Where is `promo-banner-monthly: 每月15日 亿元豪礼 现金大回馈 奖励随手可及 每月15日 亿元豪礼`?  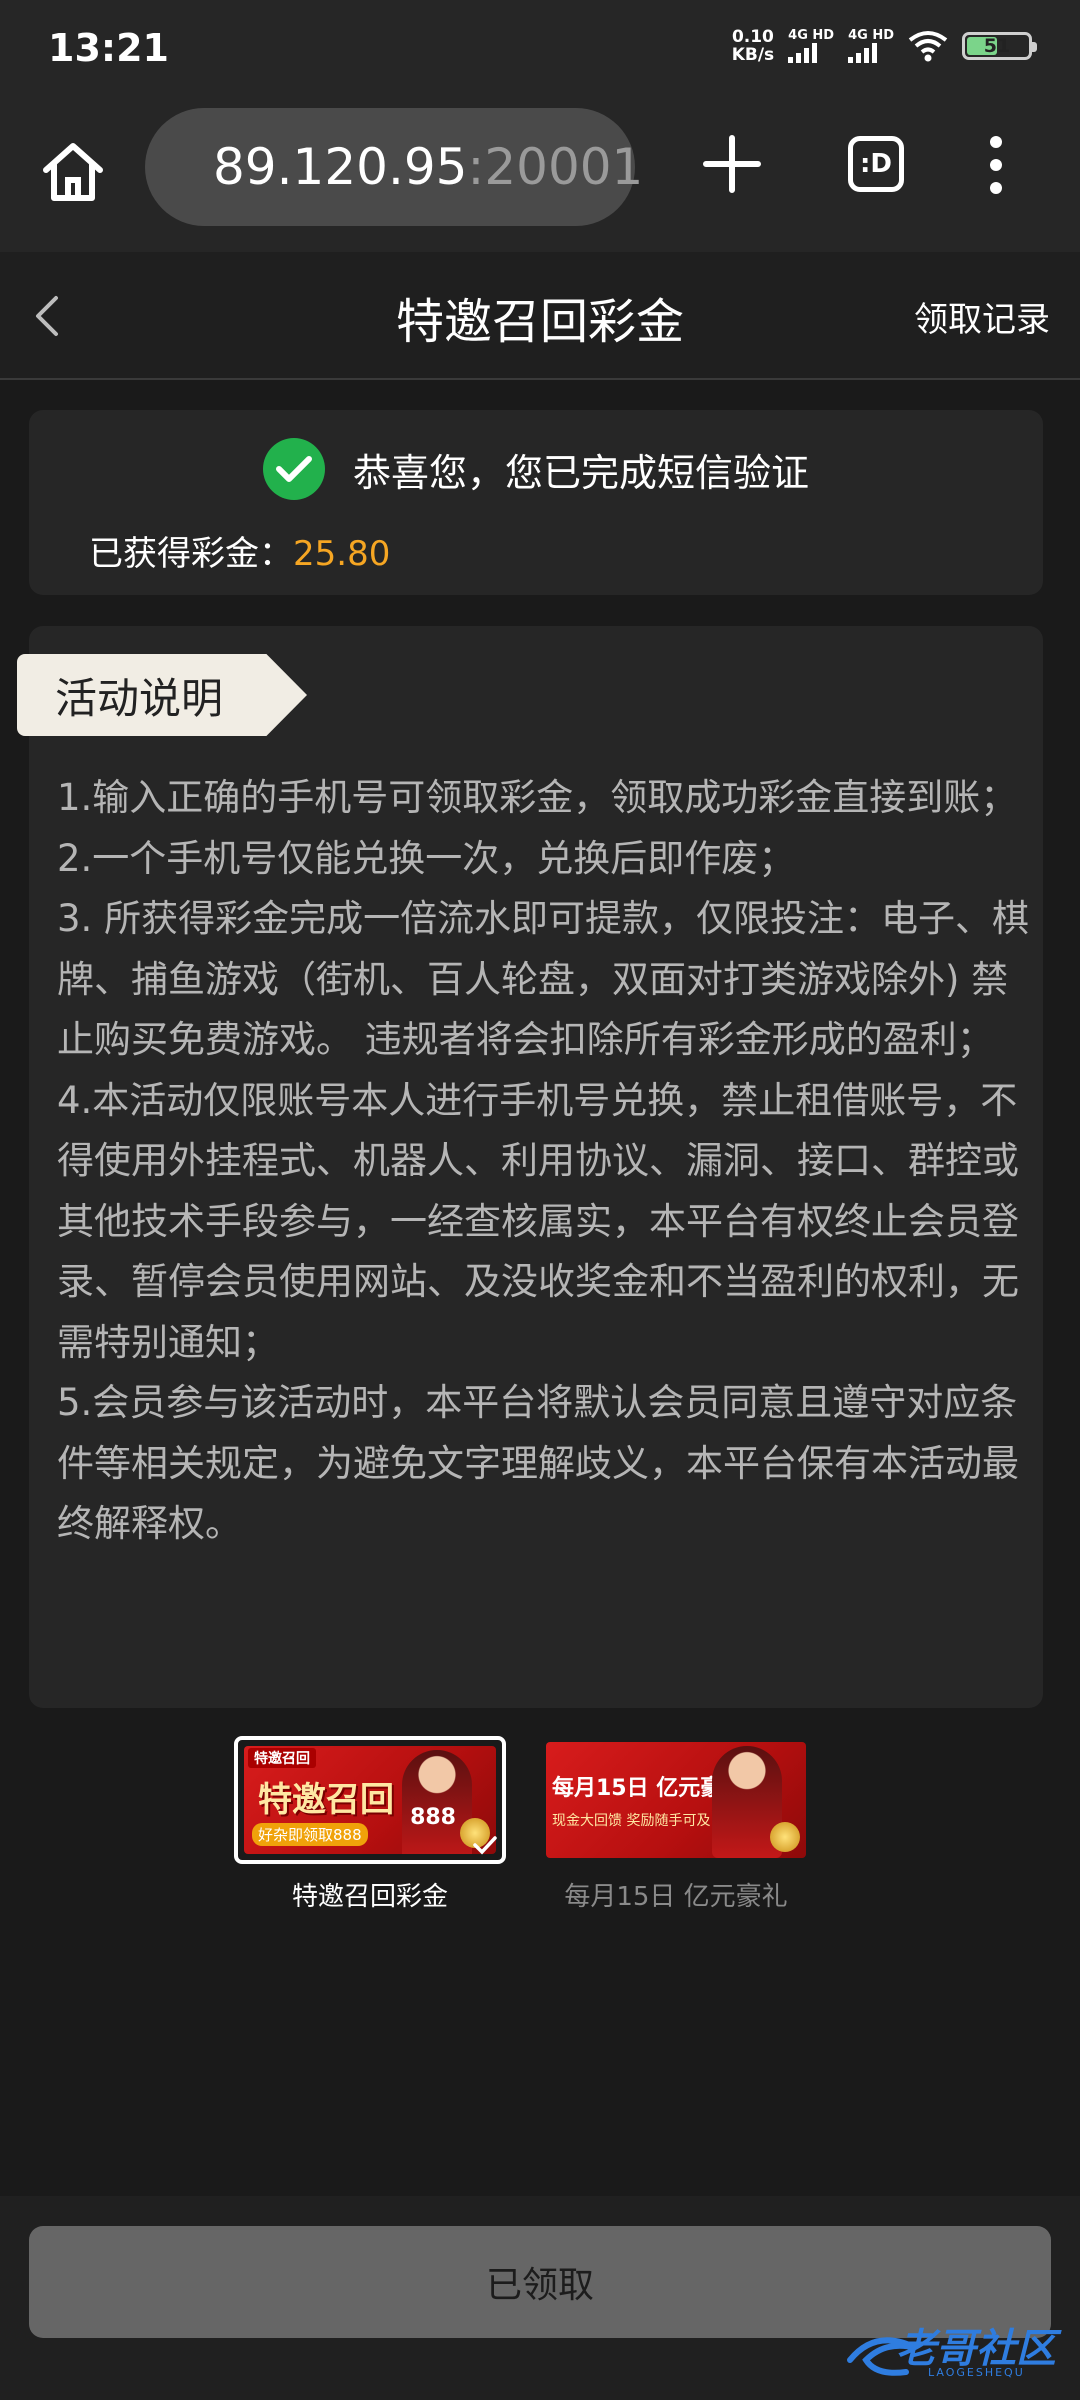
promo-banner-monthly: 每月15日 亿元豪礼 现金大回馈 奖励随手可及 每月15日 亿元豪礼 is located at coordinates (676, 1824).